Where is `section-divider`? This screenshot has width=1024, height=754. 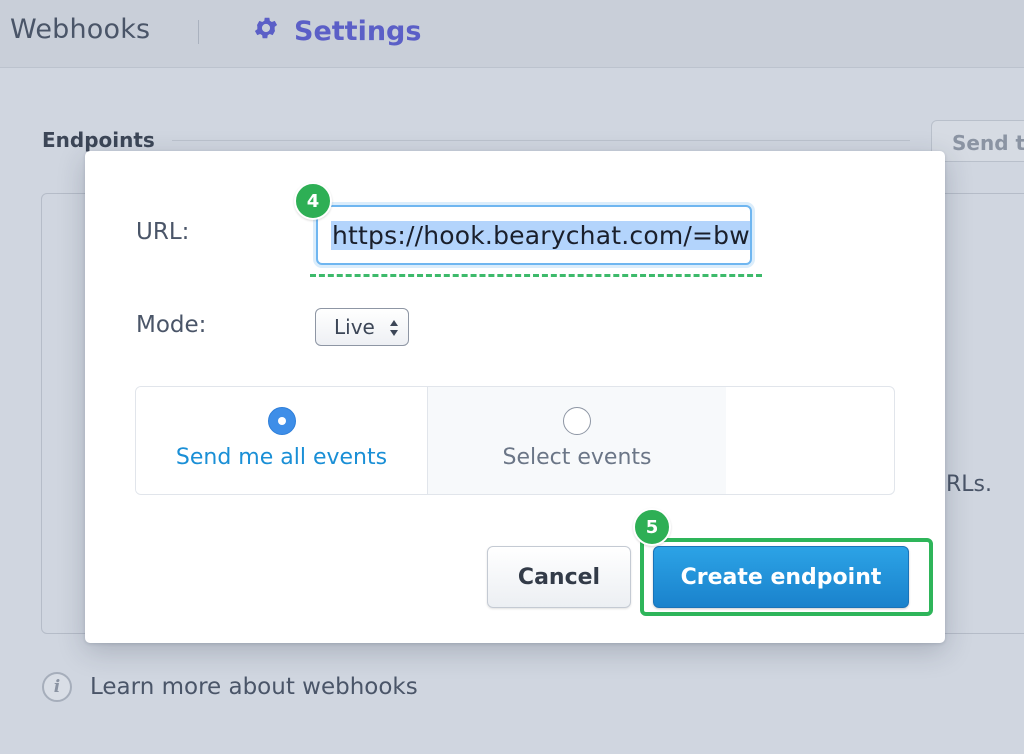 section-divider is located at coordinates (541, 140).